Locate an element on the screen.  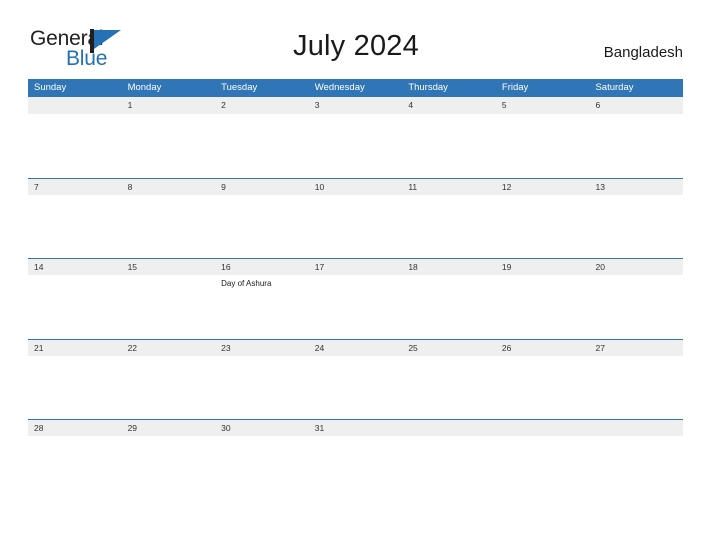
day-number: 5 is located at coordinates (543, 105).